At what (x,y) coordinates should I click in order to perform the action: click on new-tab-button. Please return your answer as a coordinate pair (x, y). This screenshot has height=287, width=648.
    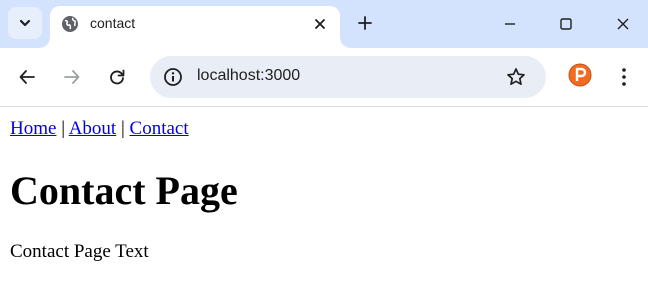
    Looking at the image, I should click on (365, 23).